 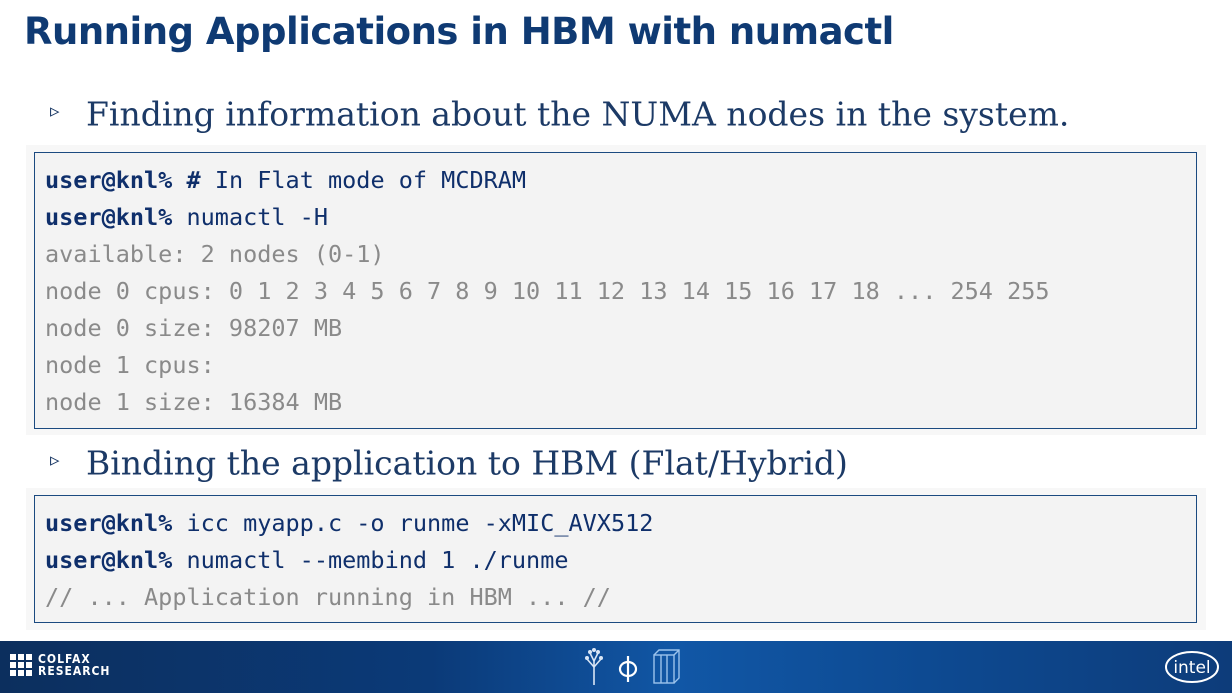 What do you see at coordinates (666, 666) in the screenshot?
I see `cube-icon` at bounding box center [666, 666].